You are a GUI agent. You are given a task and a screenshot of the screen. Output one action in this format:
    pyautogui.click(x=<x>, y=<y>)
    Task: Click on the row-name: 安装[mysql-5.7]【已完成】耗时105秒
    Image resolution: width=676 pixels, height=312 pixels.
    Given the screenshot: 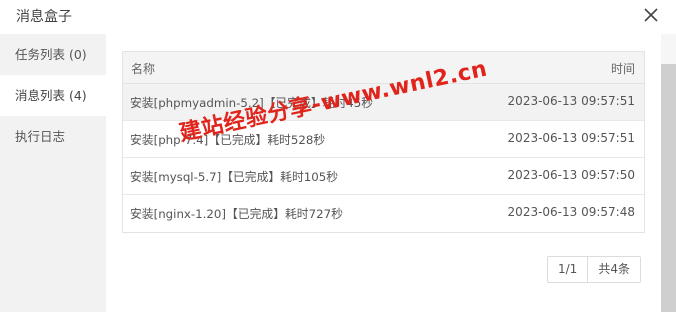 What is the action you would take?
    pyautogui.click(x=234, y=177)
    